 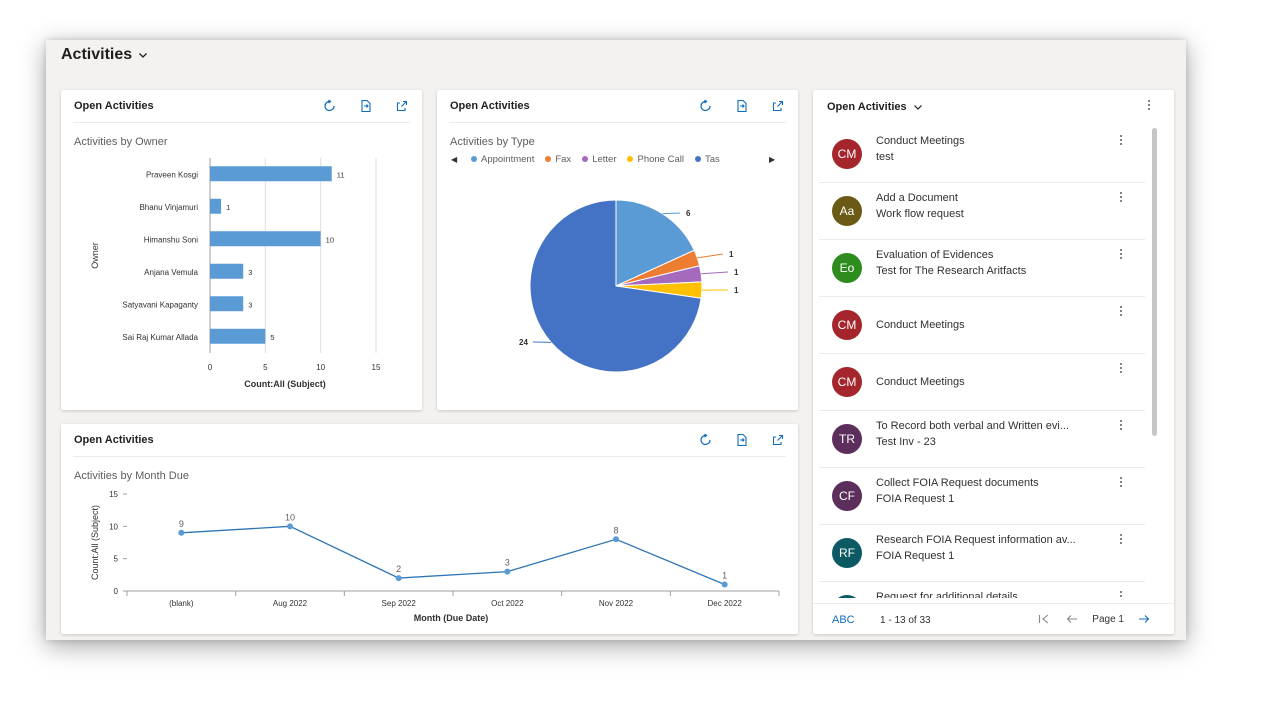 What do you see at coordinates (982, 154) in the screenshot?
I see `list-item: CM Conduct Meetings test` at bounding box center [982, 154].